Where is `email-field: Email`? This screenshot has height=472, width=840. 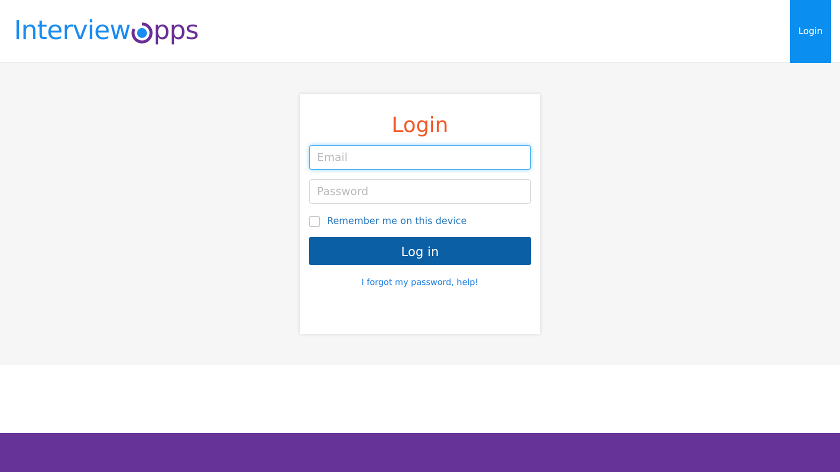 email-field: Email is located at coordinates (420, 157).